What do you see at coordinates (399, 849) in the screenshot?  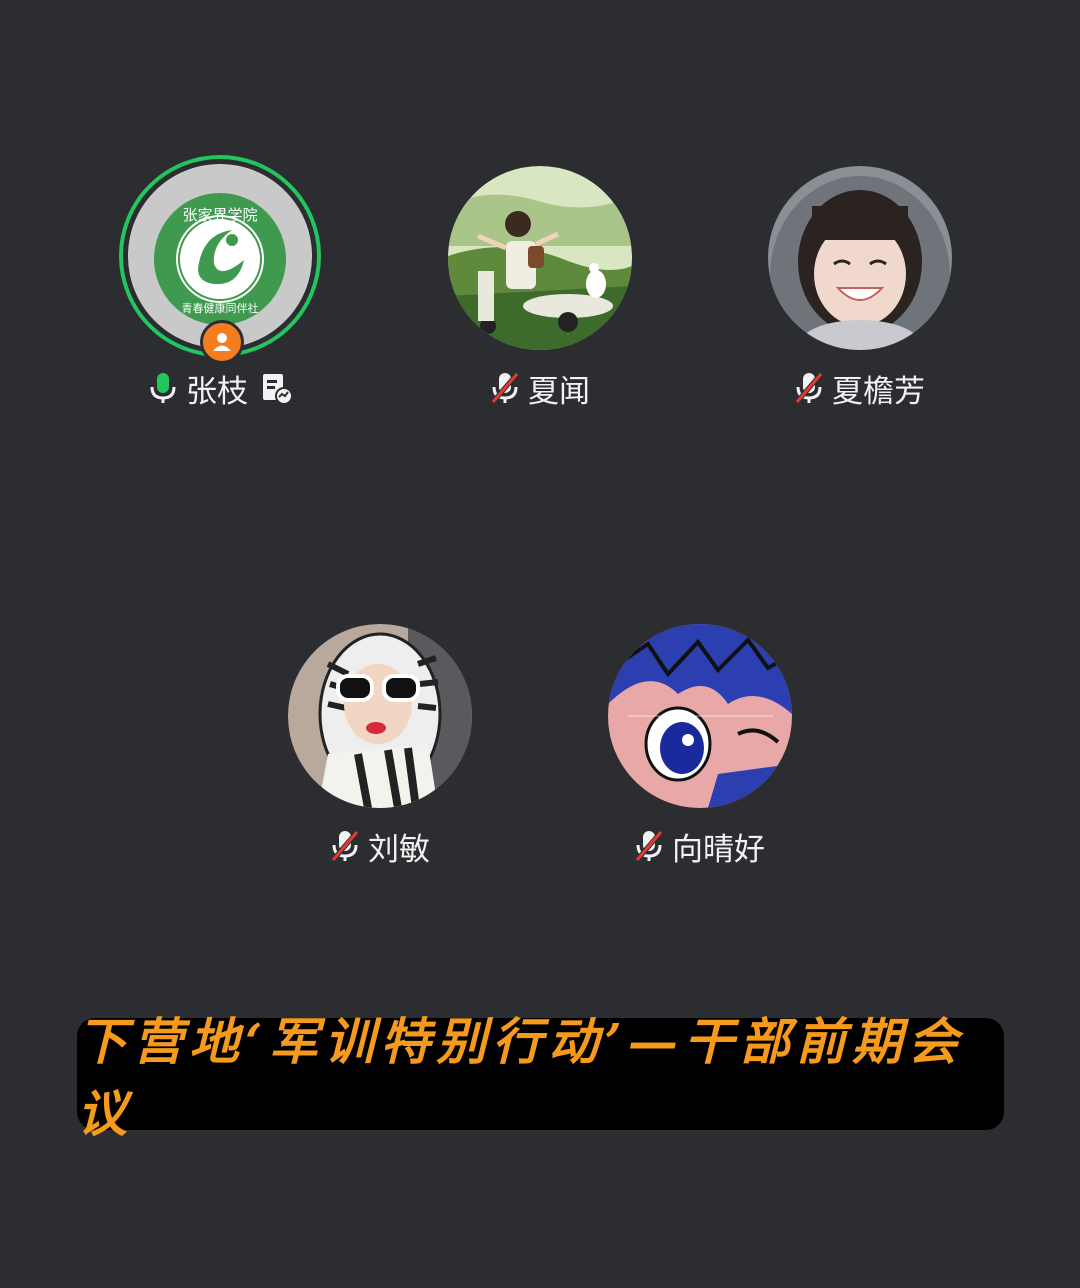 I see `participant-name: 刘敏` at bounding box center [399, 849].